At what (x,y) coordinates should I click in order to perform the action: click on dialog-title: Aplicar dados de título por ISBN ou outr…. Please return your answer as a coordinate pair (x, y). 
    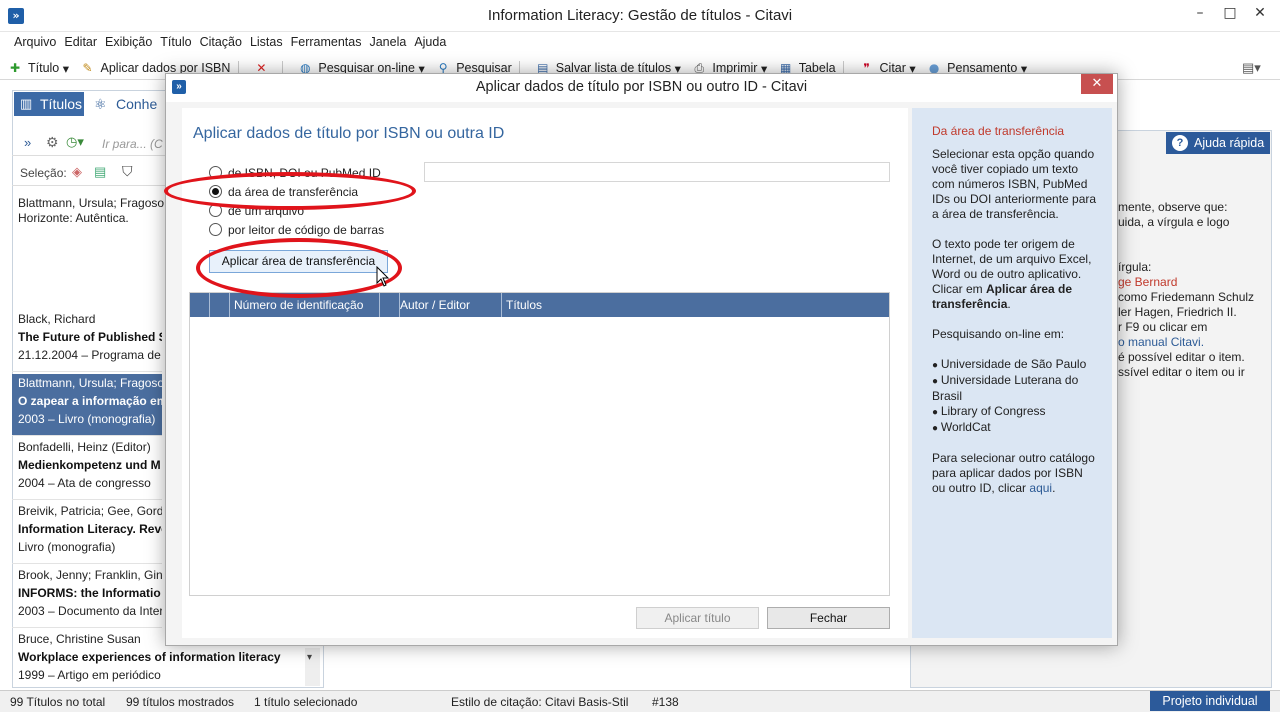
    Looking at the image, I should click on (641, 87).